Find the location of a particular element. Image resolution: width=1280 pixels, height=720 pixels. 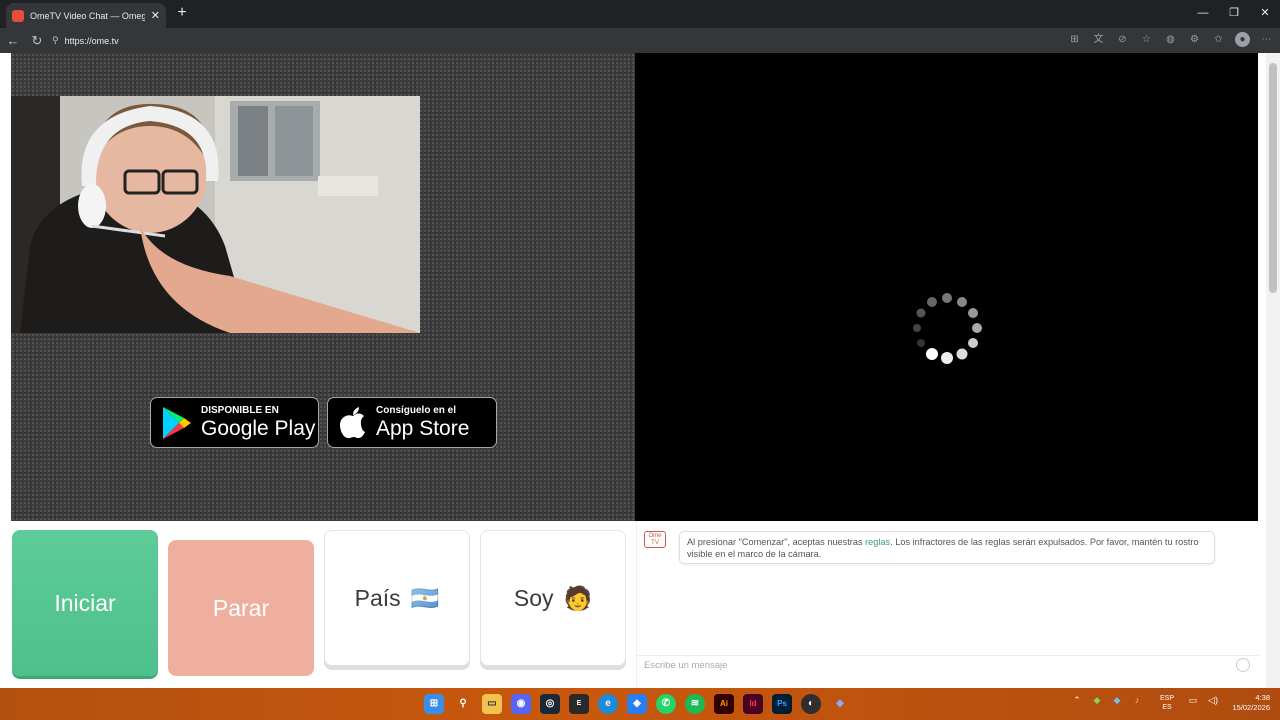

app-store-badge: Consíguelo en el App Store is located at coordinates (412, 422).